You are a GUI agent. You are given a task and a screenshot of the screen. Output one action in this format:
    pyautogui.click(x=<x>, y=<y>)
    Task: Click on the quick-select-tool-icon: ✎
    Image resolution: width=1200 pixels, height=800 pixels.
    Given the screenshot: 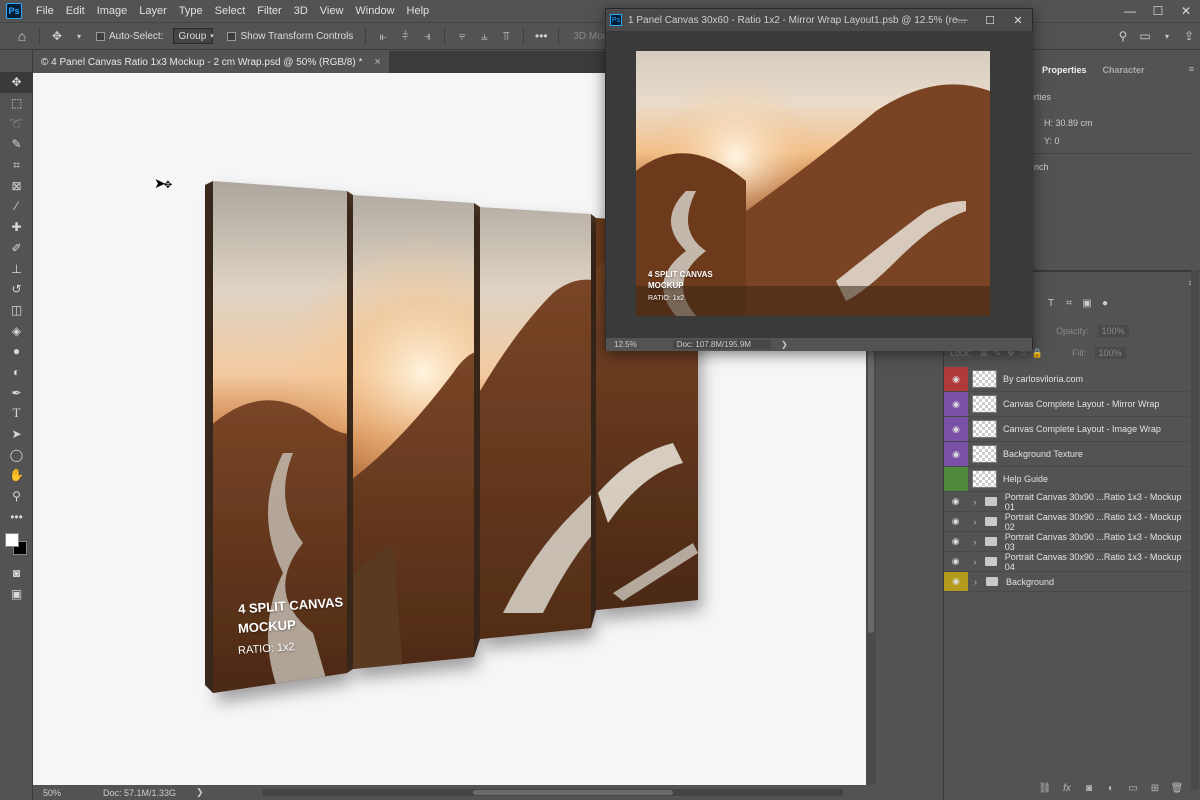 What is the action you would take?
    pyautogui.click(x=16, y=144)
    